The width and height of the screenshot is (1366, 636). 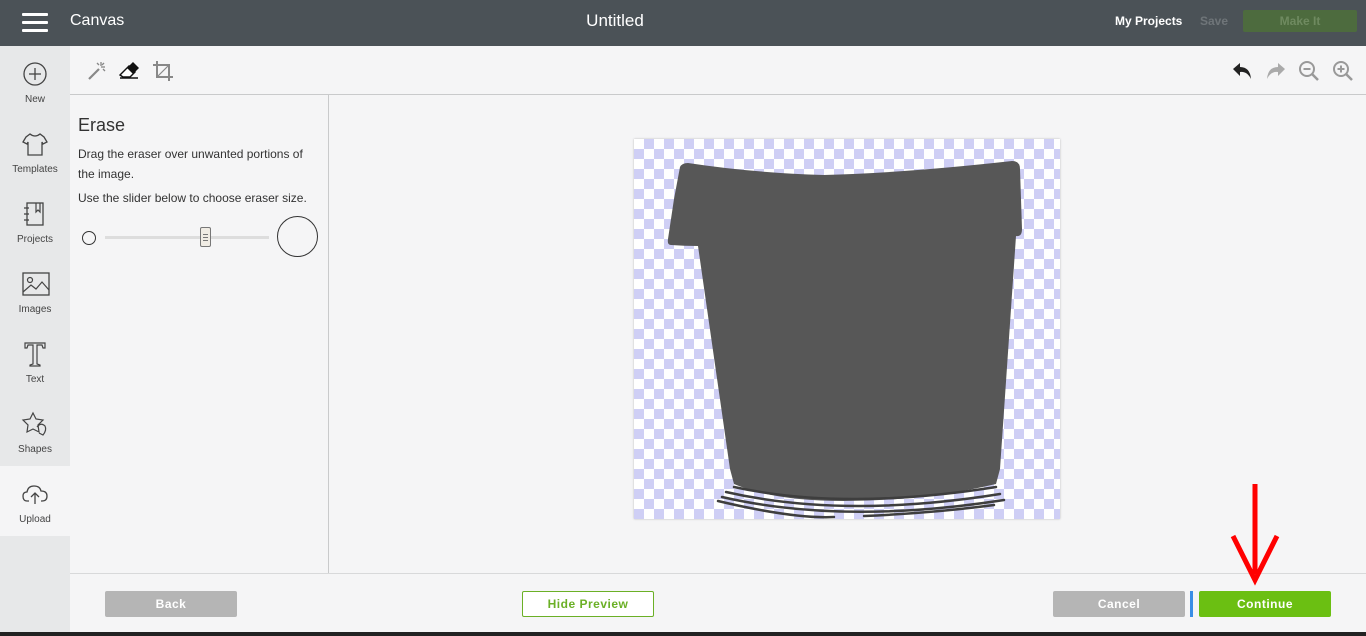 I want to click on sidebar-item-label: Text, so click(x=35, y=379).